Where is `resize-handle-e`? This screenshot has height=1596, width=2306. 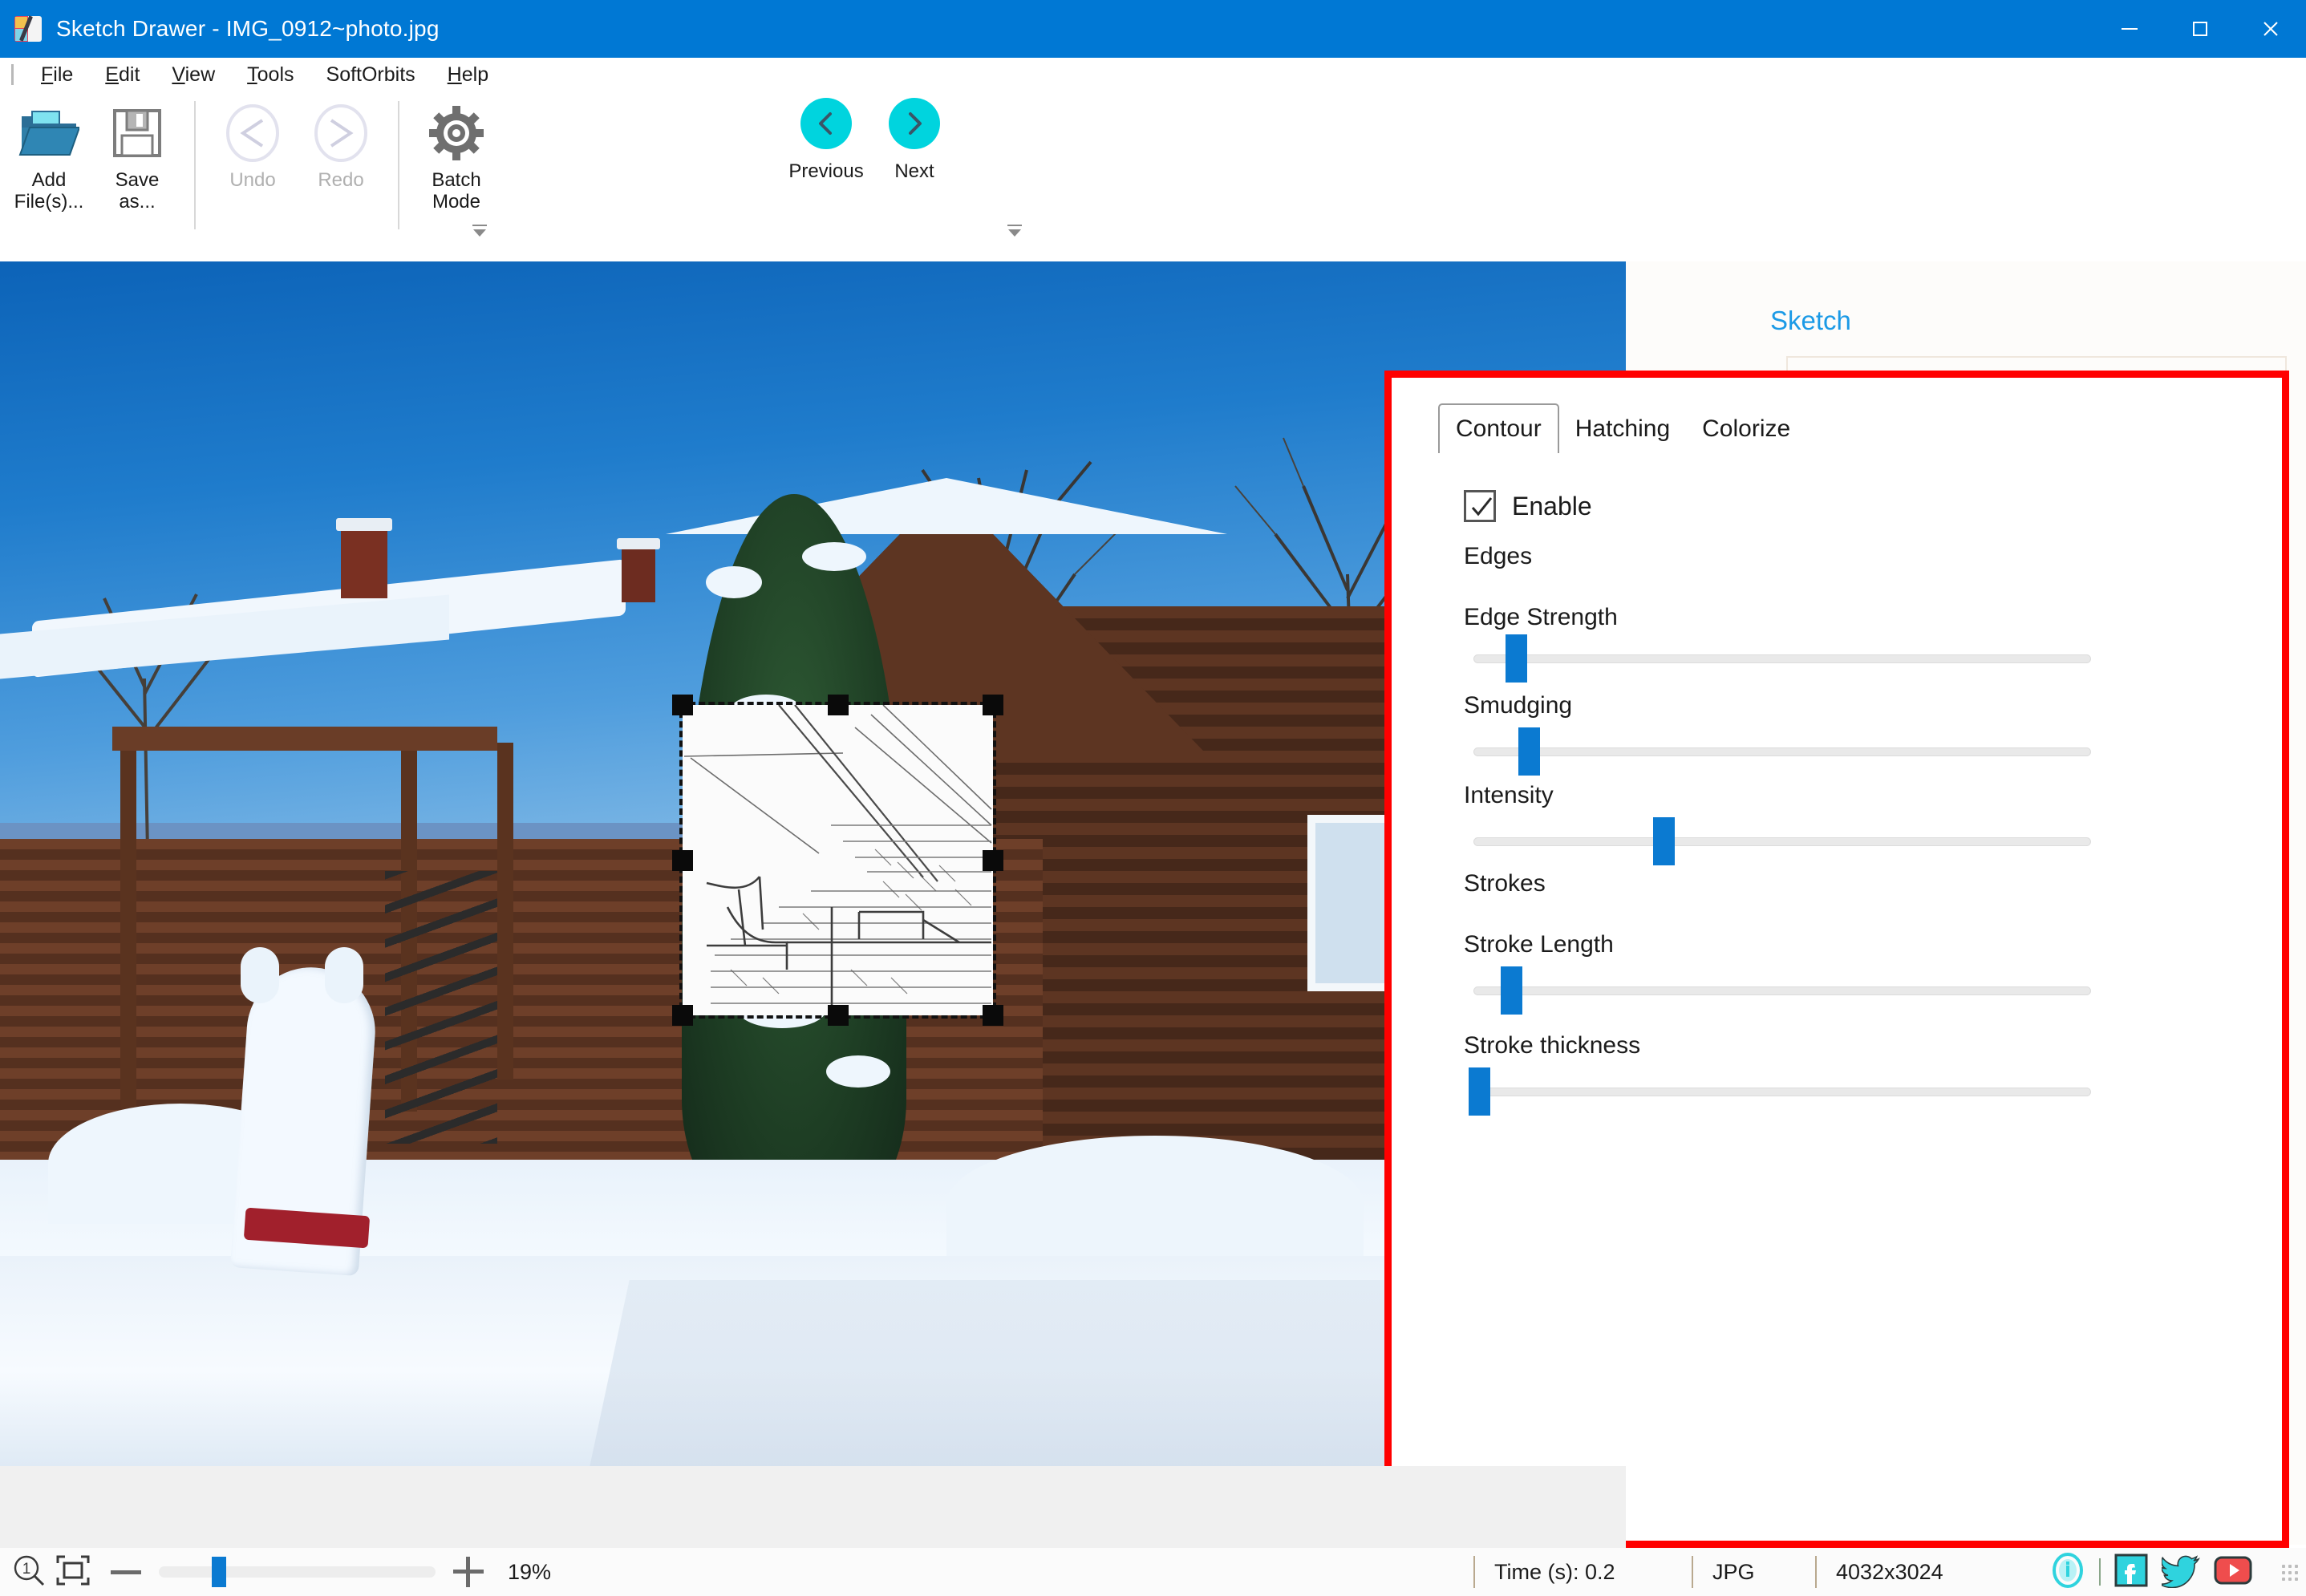 resize-handle-e is located at coordinates (993, 861).